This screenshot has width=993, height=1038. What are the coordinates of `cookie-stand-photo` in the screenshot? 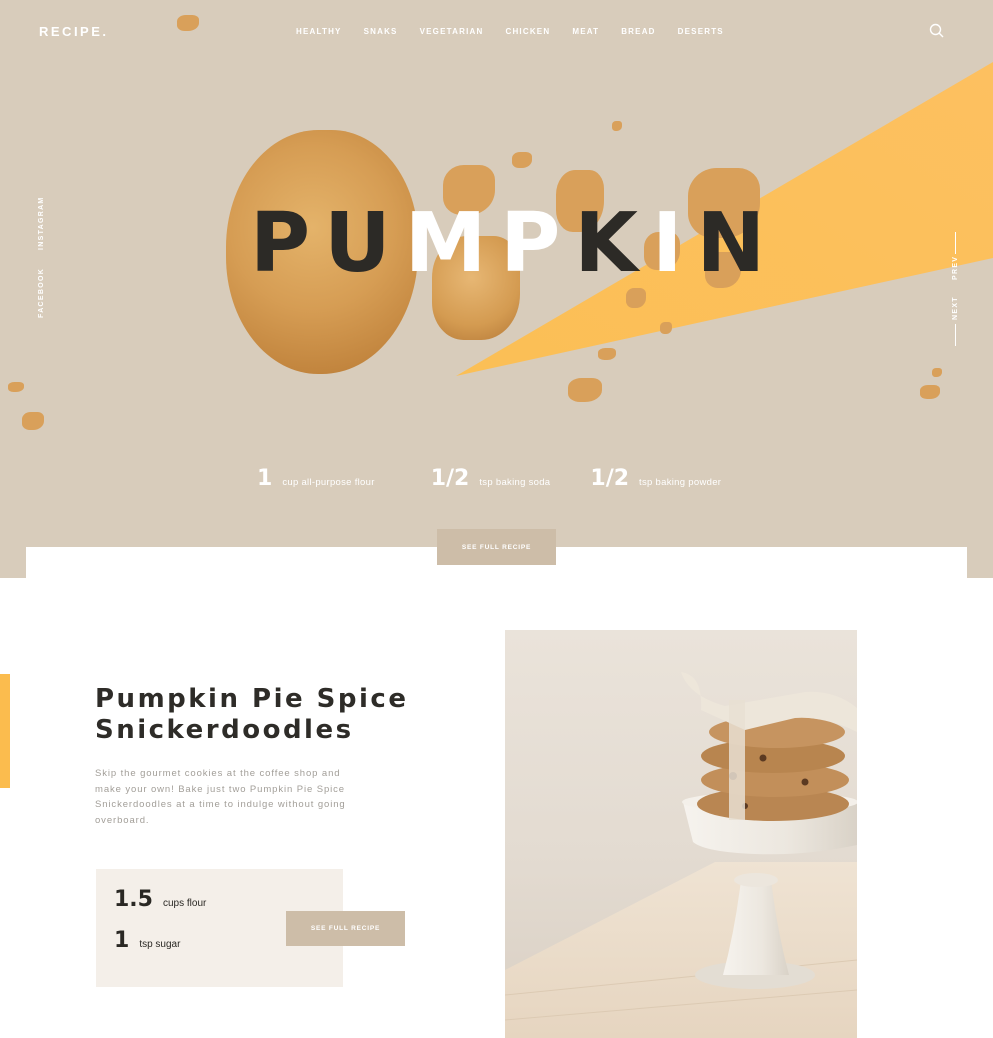 It's located at (681, 834).